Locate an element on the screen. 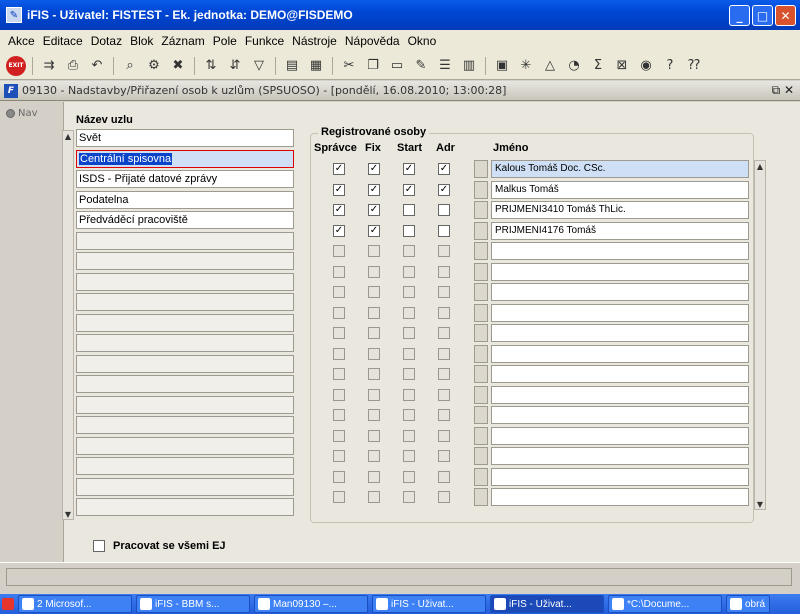  maximize-button: □ is located at coordinates (762, 15).